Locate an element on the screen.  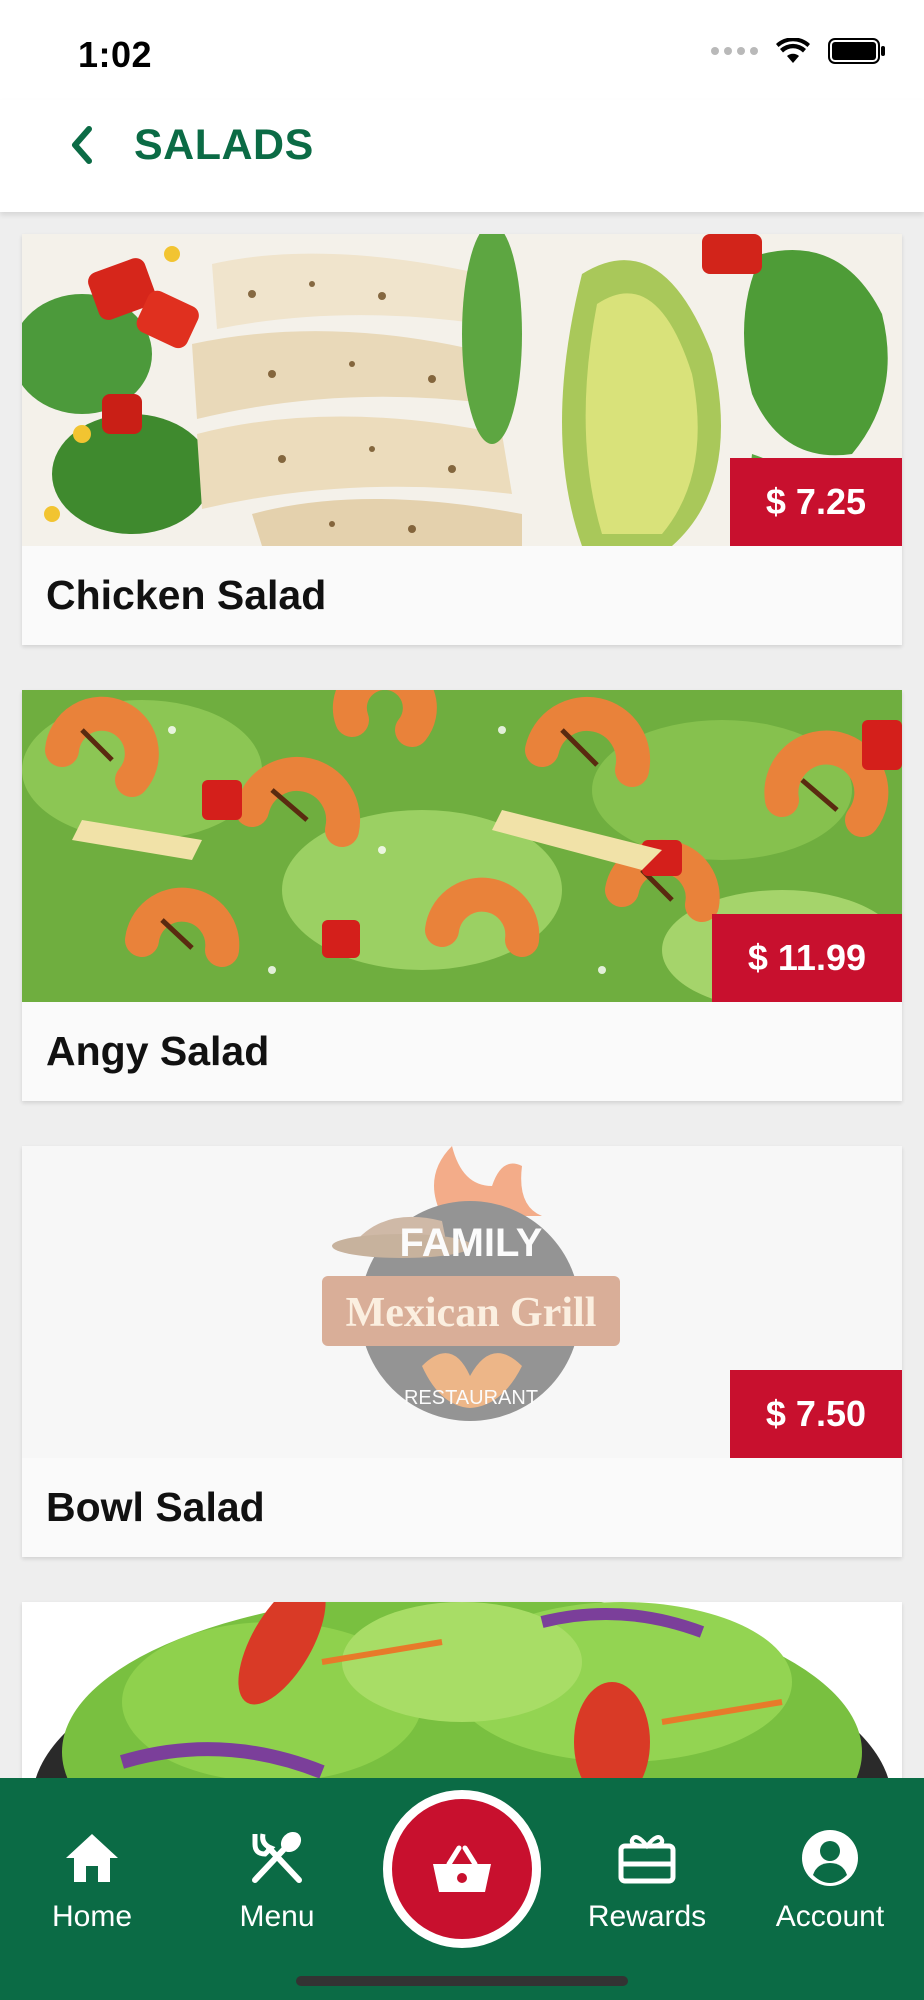
status-time: 1:02 is located at coordinates (115, 54).